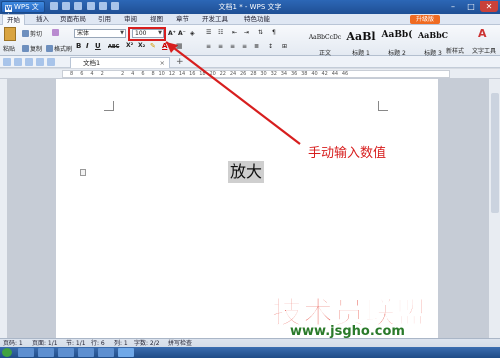 The height and width of the screenshot is (358, 500). What do you see at coordinates (284, 74) in the screenshot?
I see `ruler-mark: 34` at bounding box center [284, 74].